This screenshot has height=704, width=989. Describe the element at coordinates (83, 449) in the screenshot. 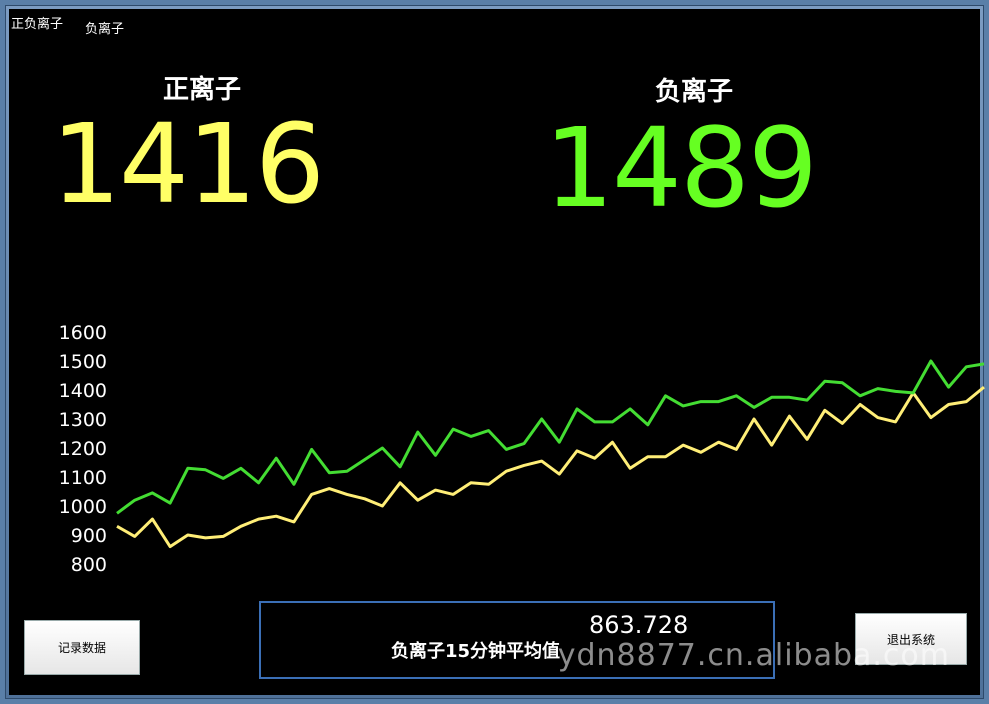

I see `y-tick-label: 1200` at that location.